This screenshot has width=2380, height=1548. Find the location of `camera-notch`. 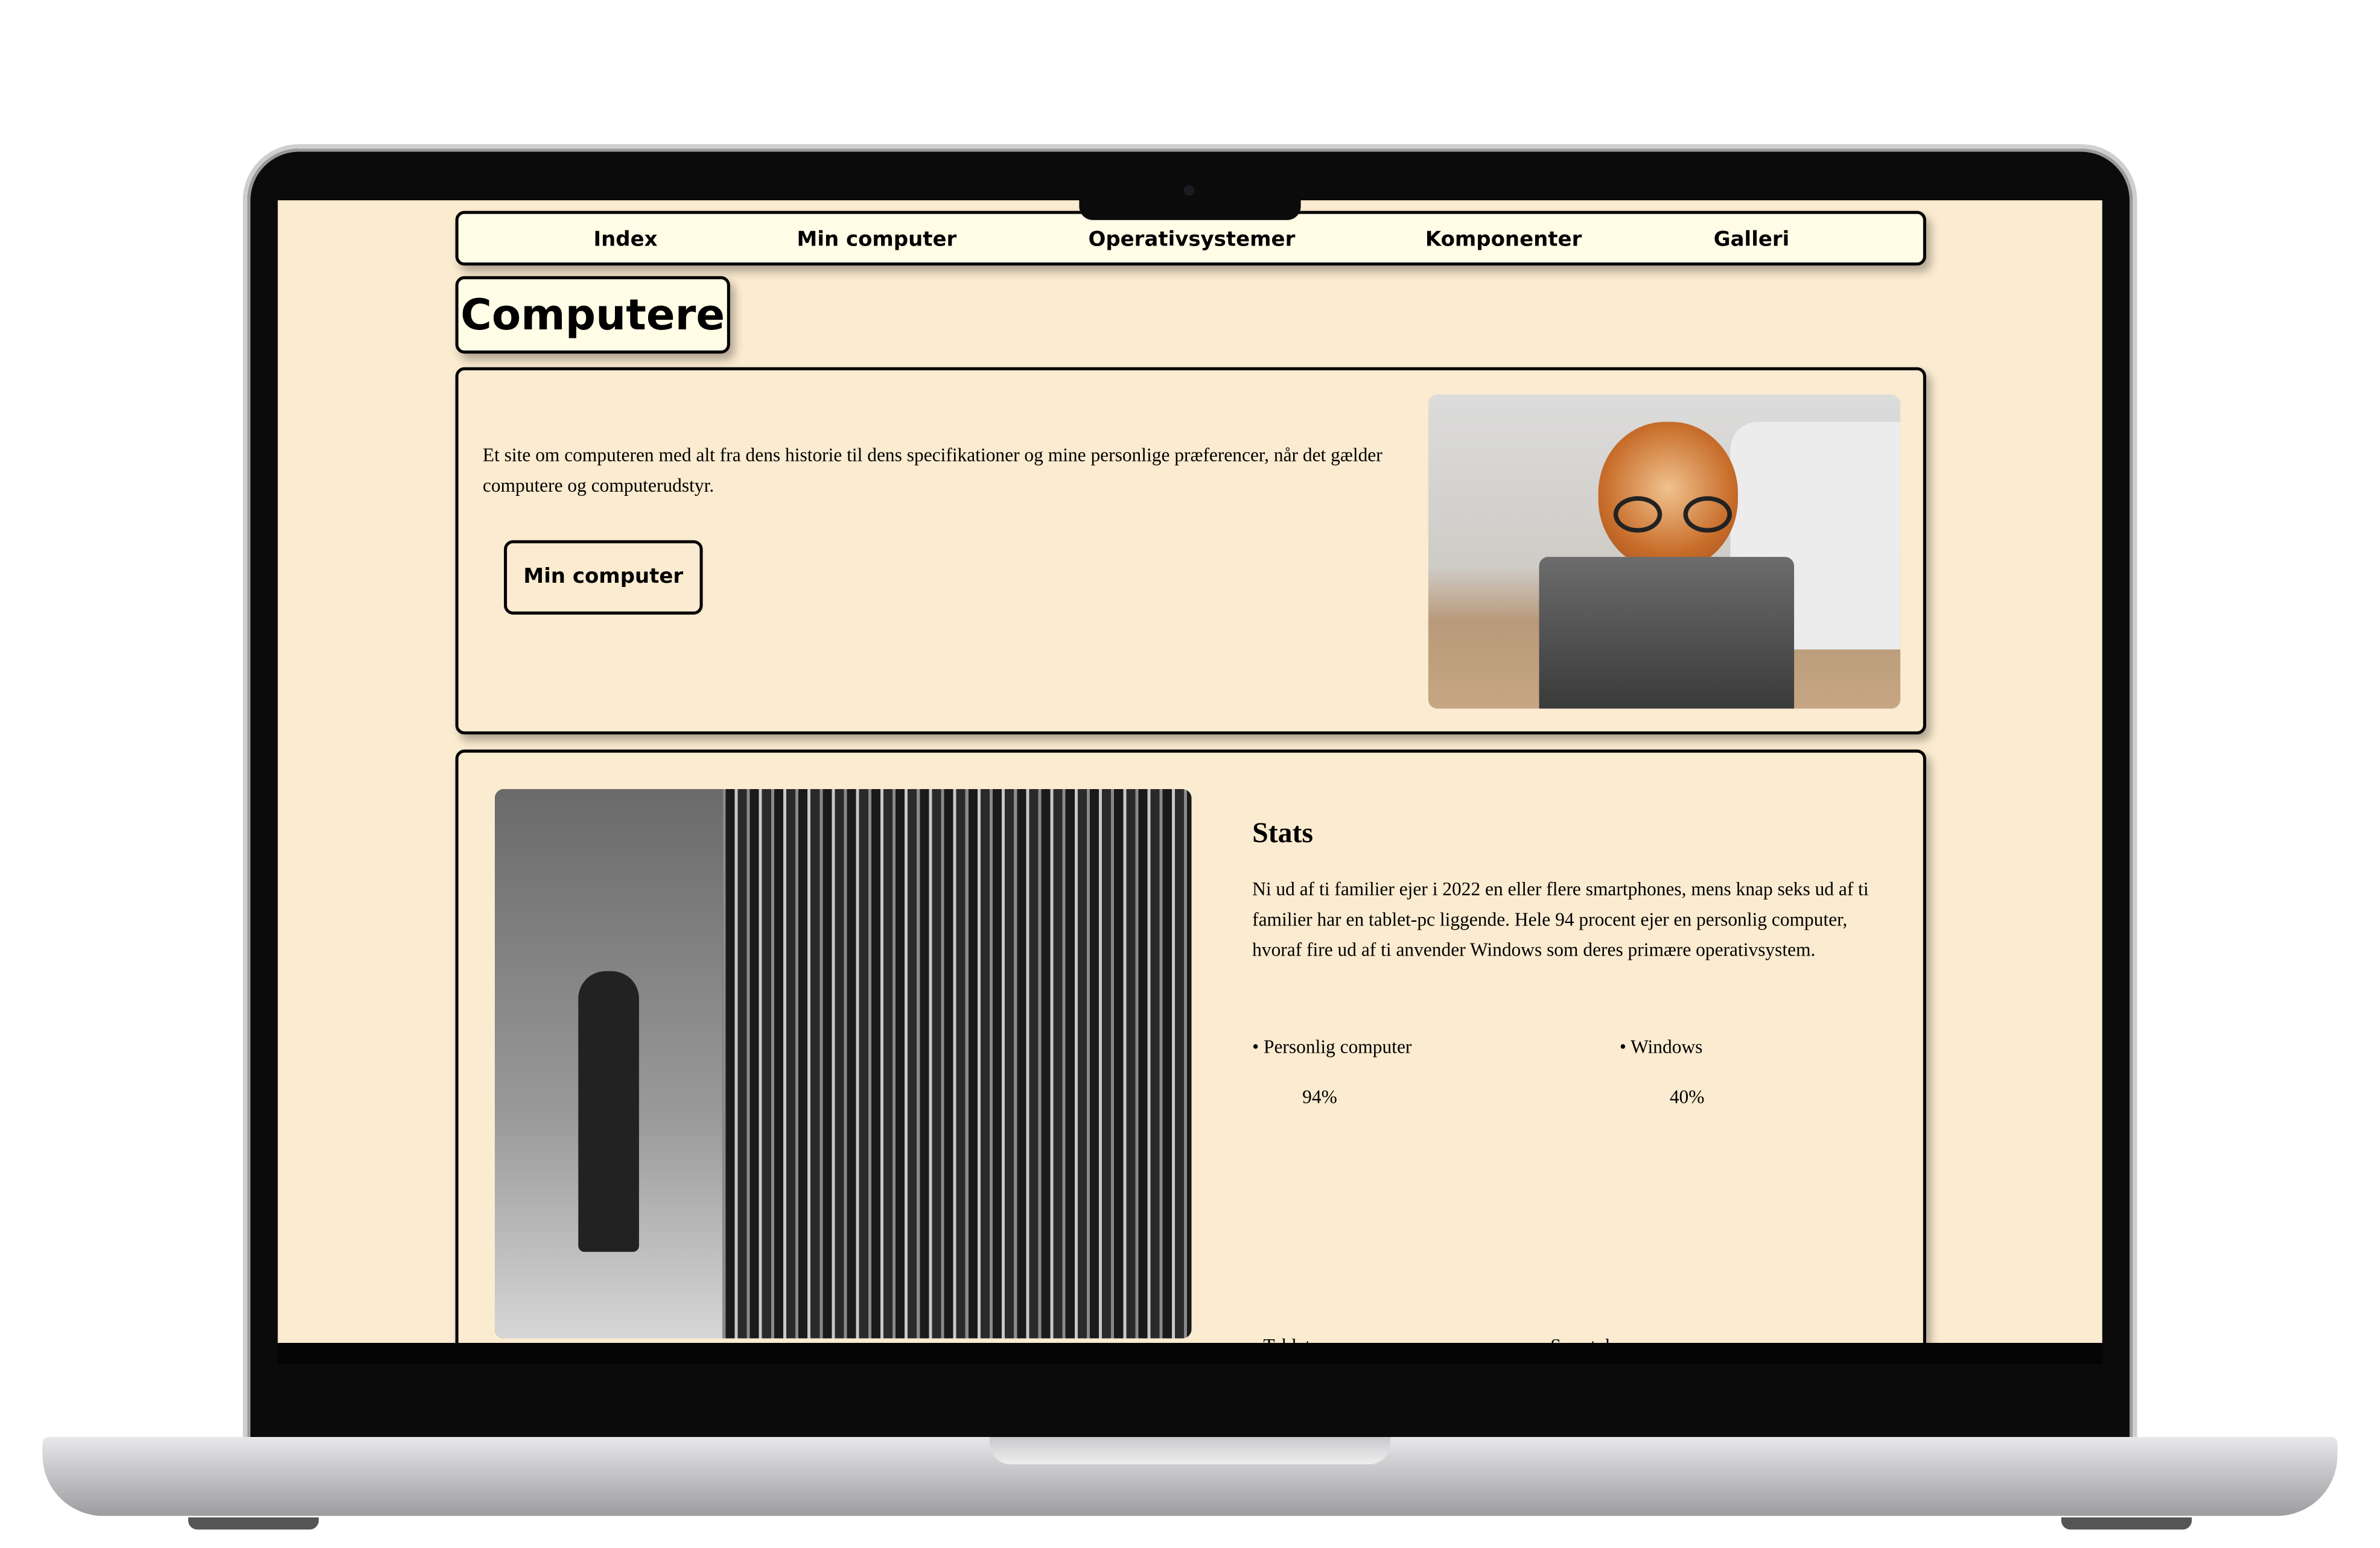

camera-notch is located at coordinates (1190, 199).